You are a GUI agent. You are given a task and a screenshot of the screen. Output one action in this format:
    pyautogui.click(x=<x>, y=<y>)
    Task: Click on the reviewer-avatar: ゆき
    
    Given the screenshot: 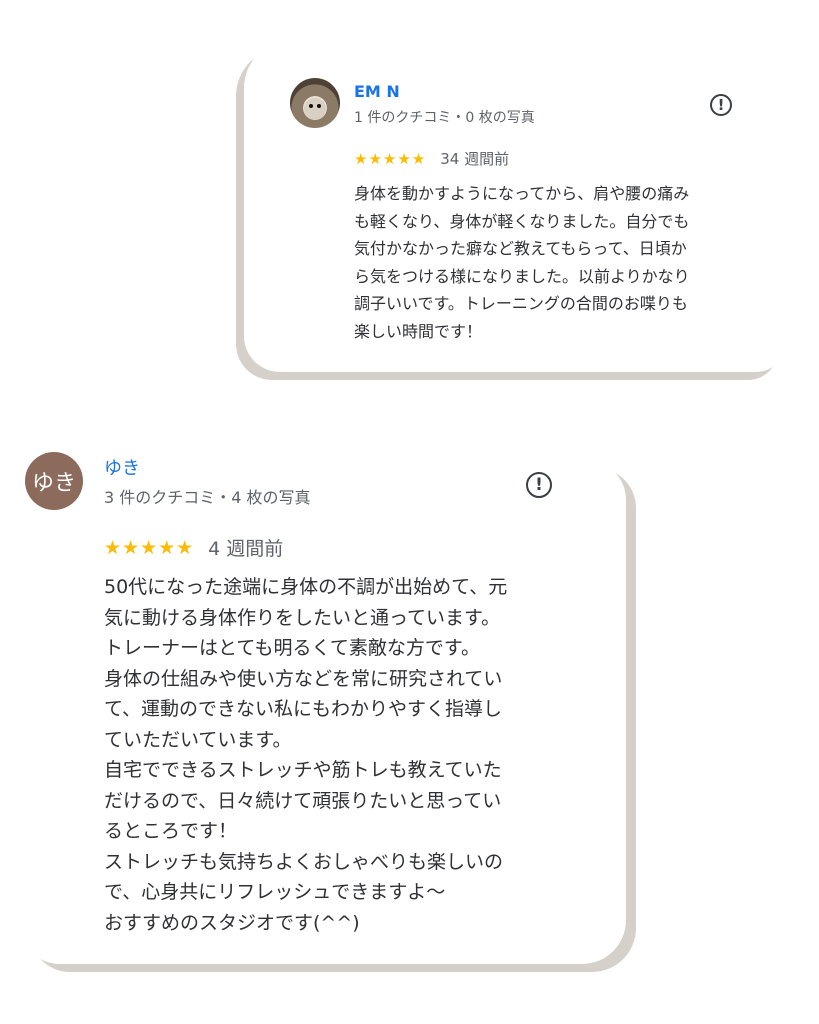 What is the action you would take?
    pyautogui.click(x=54, y=481)
    